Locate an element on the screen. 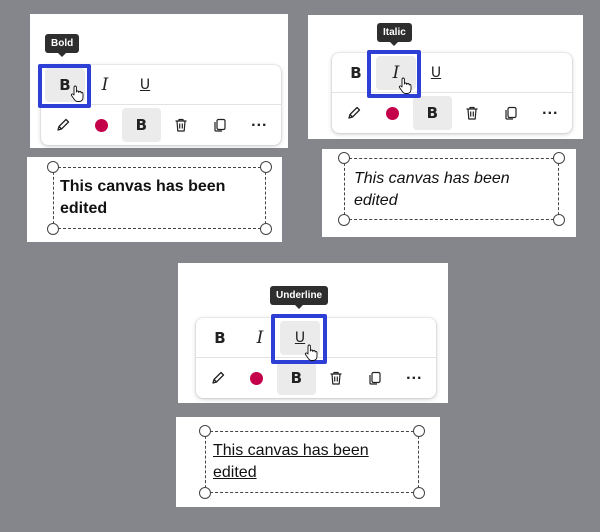 This screenshot has width=600, height=532. underline-canvas-panel: This canvas has been edited is located at coordinates (308, 462).